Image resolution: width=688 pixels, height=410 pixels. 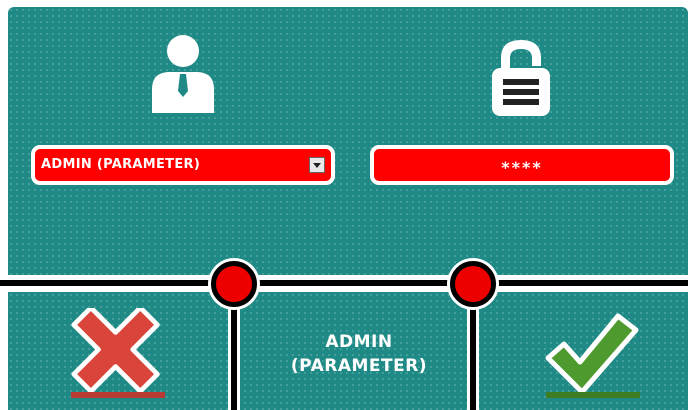 What do you see at coordinates (359, 366) in the screenshot?
I see `current-user-line2: (PARAMETER)` at bounding box center [359, 366].